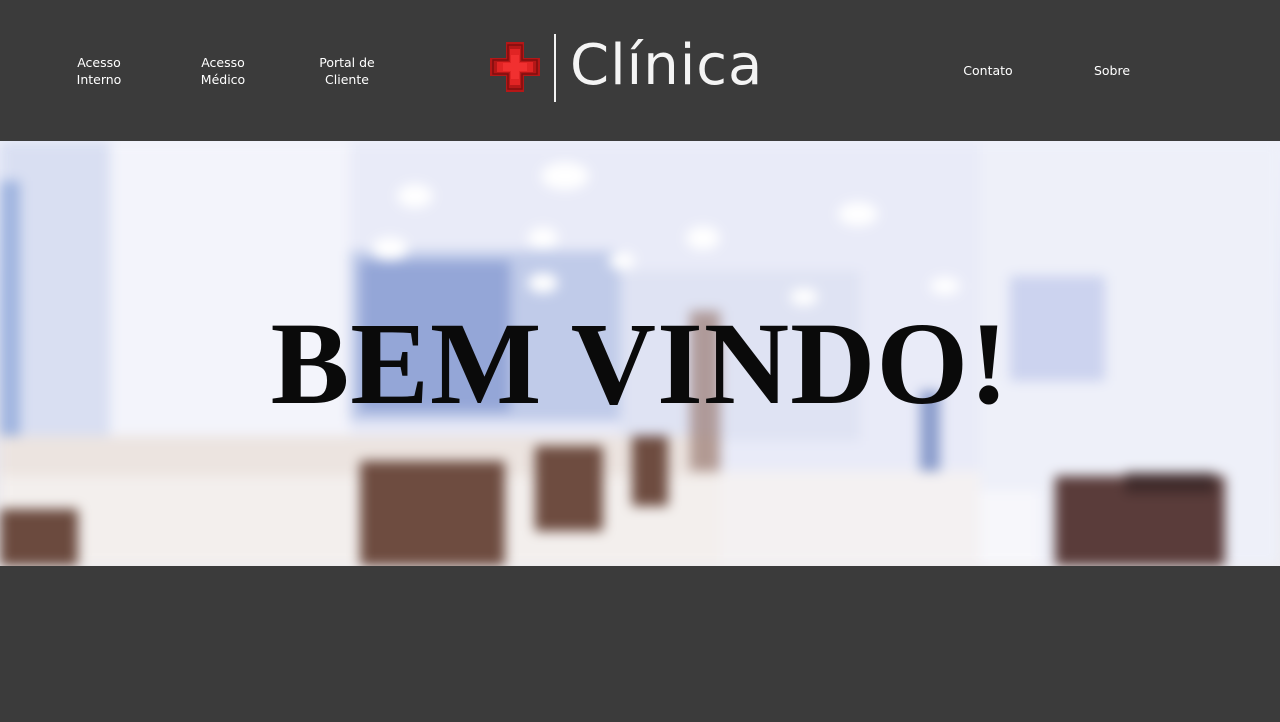 This screenshot has width=1280, height=722. I want to click on clinic-logo: Clínica, so click(646, 68).